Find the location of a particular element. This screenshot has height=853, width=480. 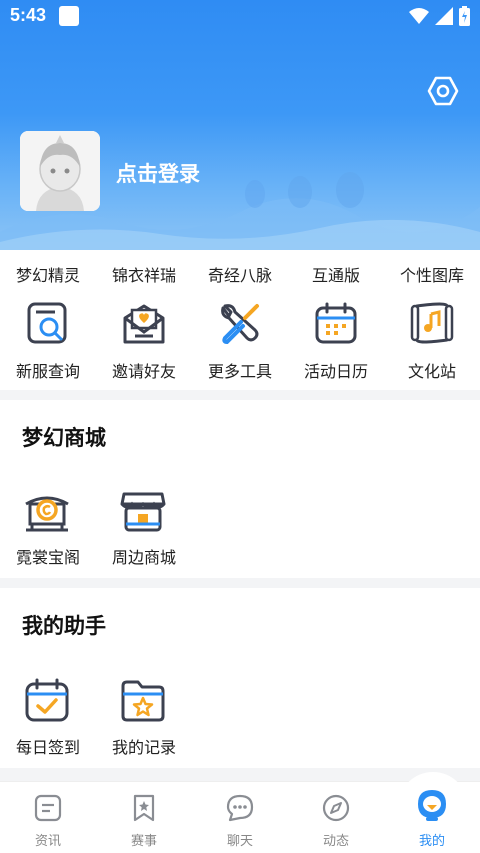

assistant-item-records: 我的记录 is located at coordinates (144, 721).